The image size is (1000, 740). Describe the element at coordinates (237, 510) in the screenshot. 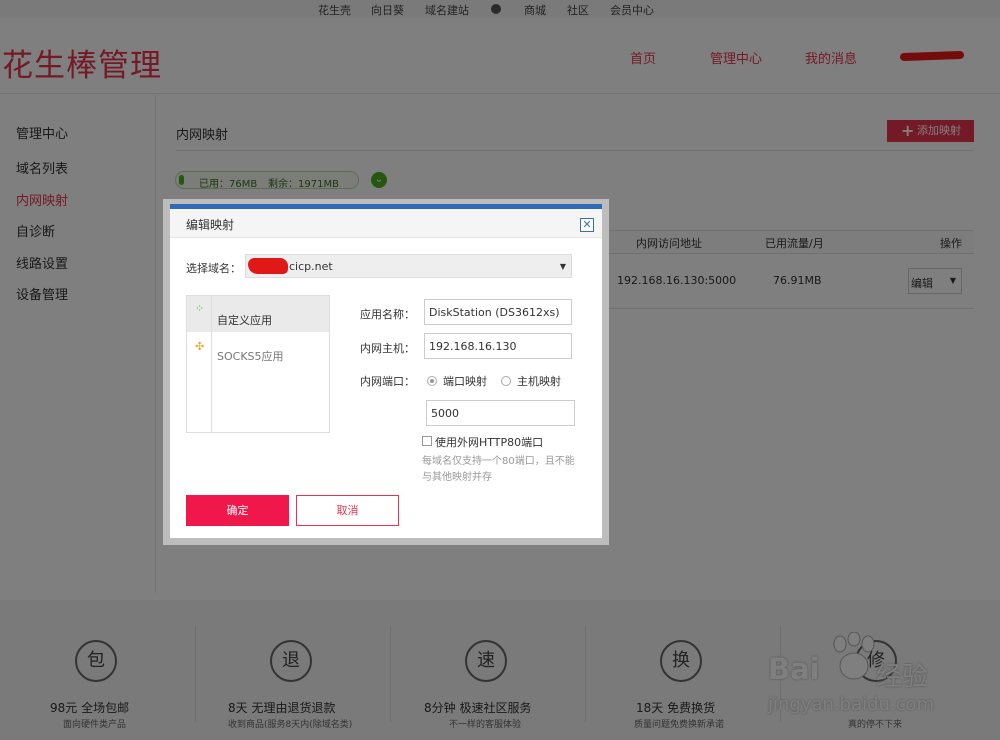

I see `confirm-button: 确定` at that location.